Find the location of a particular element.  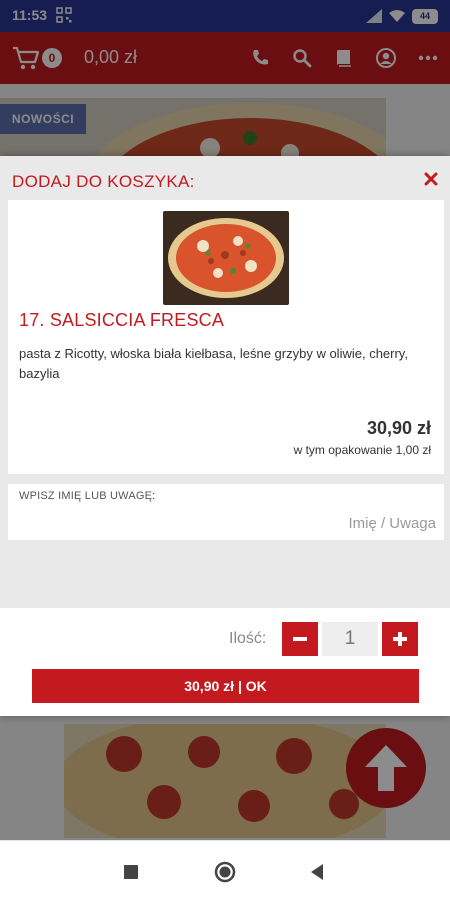

quantity-value: 1 is located at coordinates (350, 639).